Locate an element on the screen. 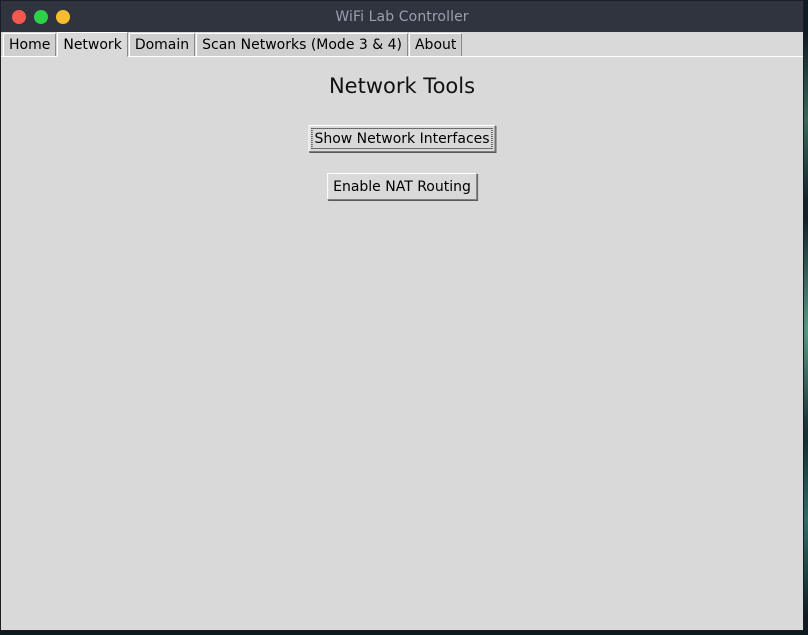 This screenshot has width=808, height=635. window-title: WiFi Lab Controller is located at coordinates (402, 16).